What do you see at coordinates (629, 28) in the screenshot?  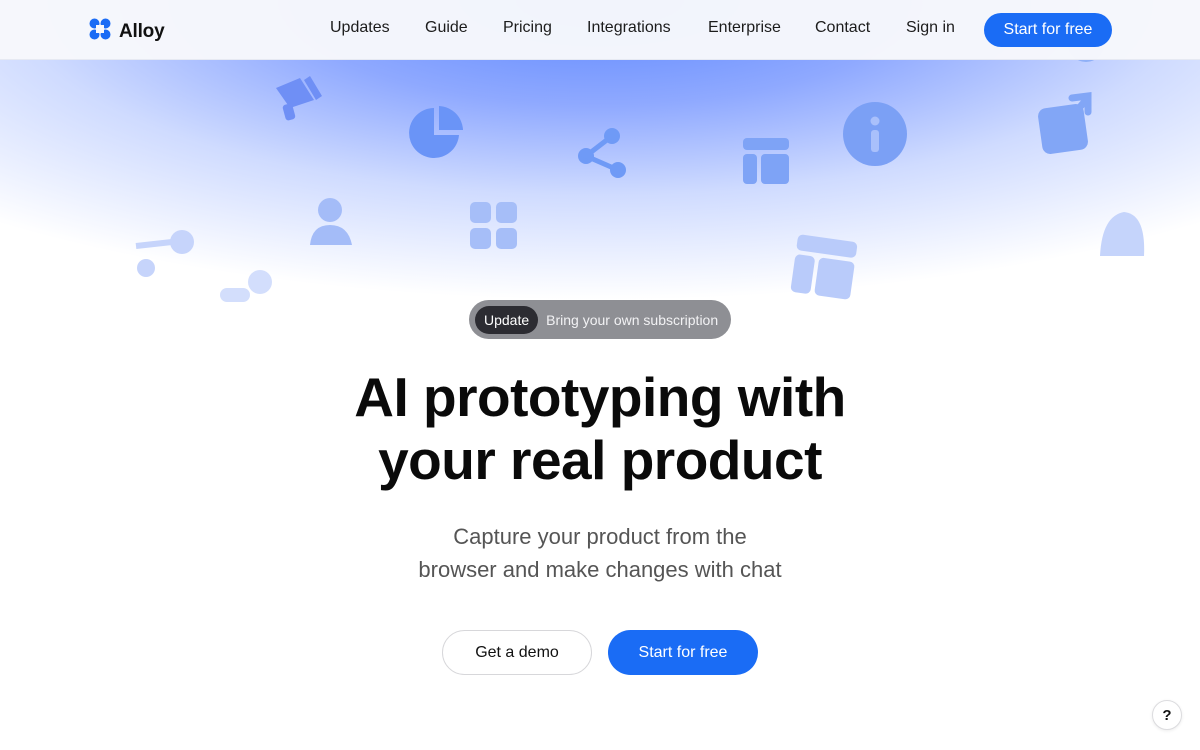 I see `nav-link-integrations: Integrations` at bounding box center [629, 28].